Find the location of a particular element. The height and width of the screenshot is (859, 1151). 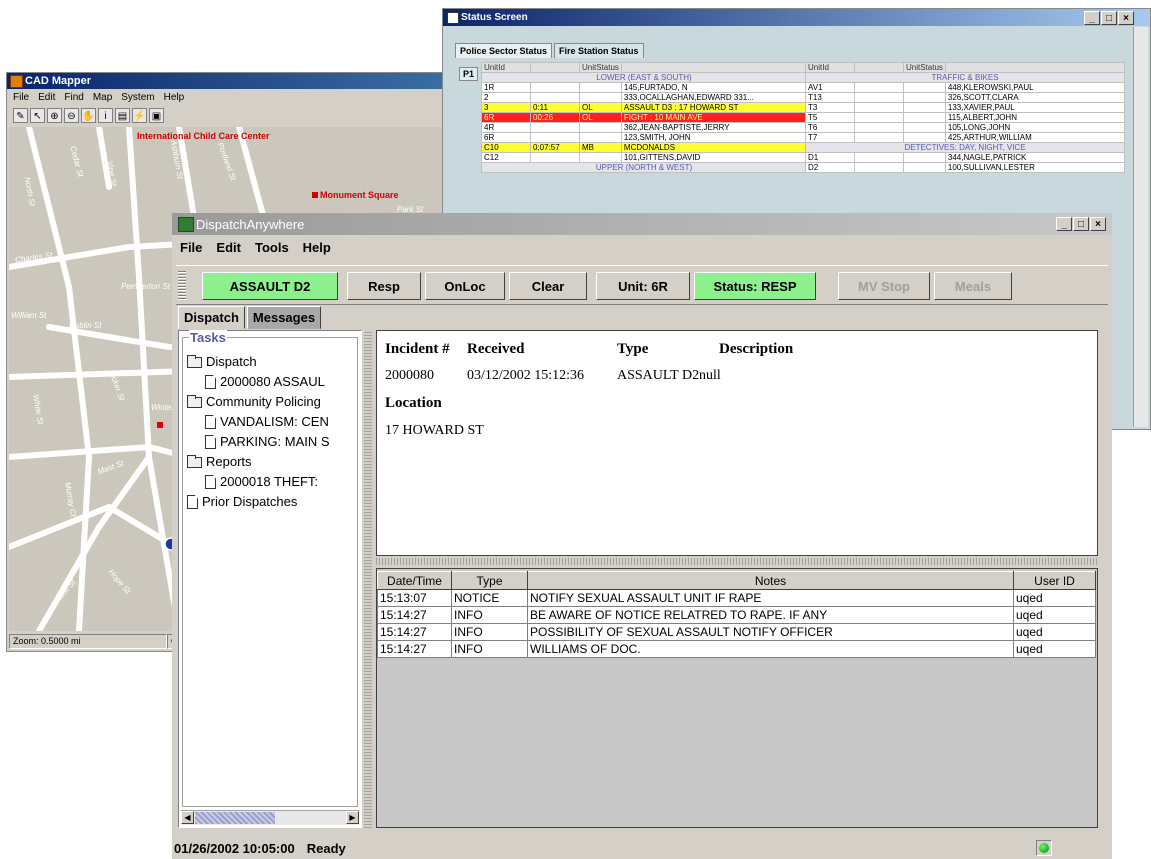

left-column-header: UnitStatus is located at coordinates (600, 67).